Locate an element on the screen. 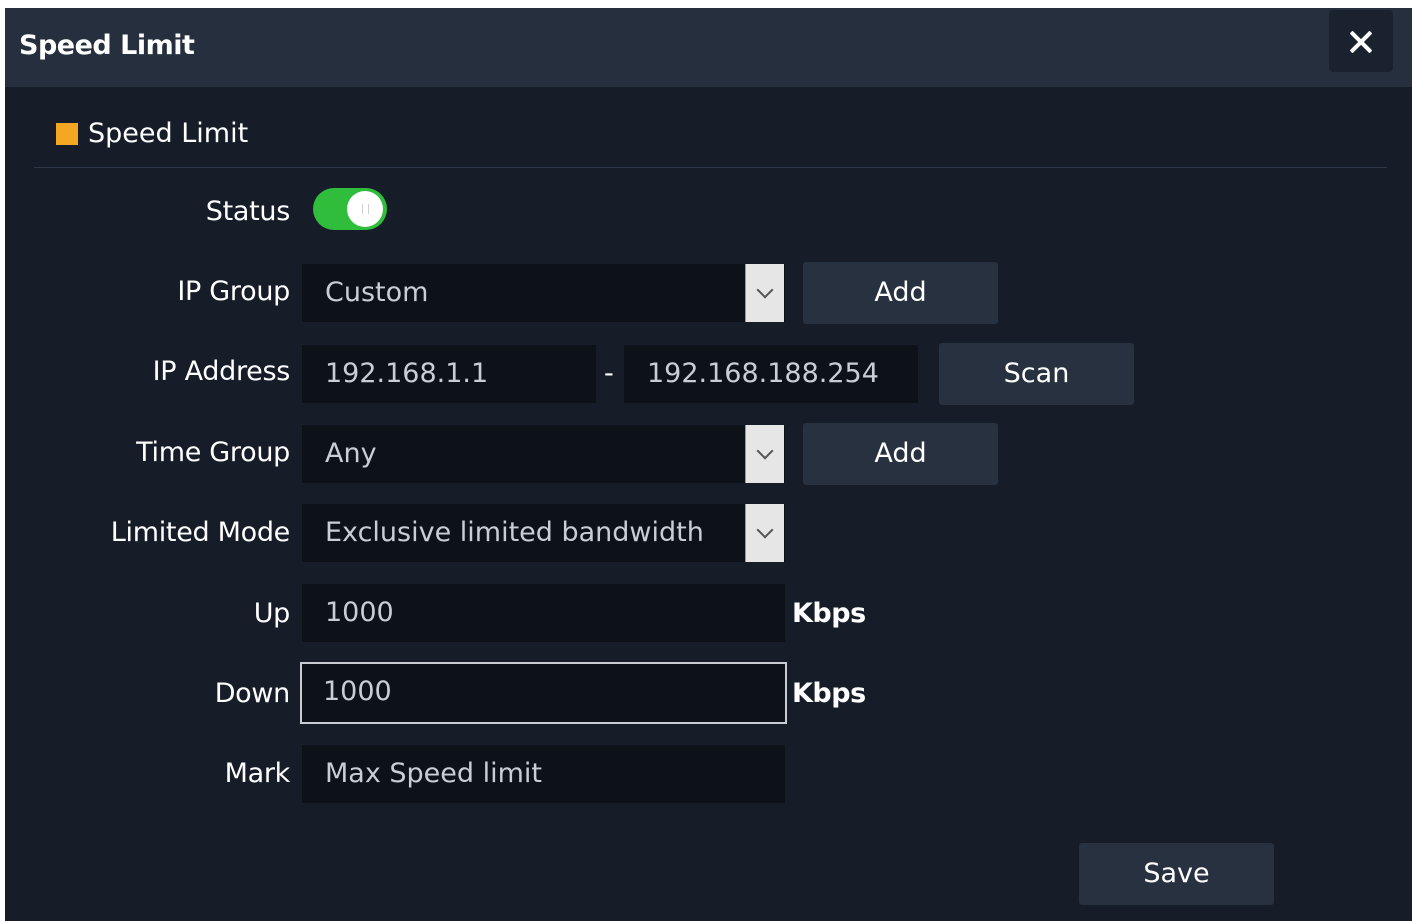  scan-button: Scan is located at coordinates (1036, 374).